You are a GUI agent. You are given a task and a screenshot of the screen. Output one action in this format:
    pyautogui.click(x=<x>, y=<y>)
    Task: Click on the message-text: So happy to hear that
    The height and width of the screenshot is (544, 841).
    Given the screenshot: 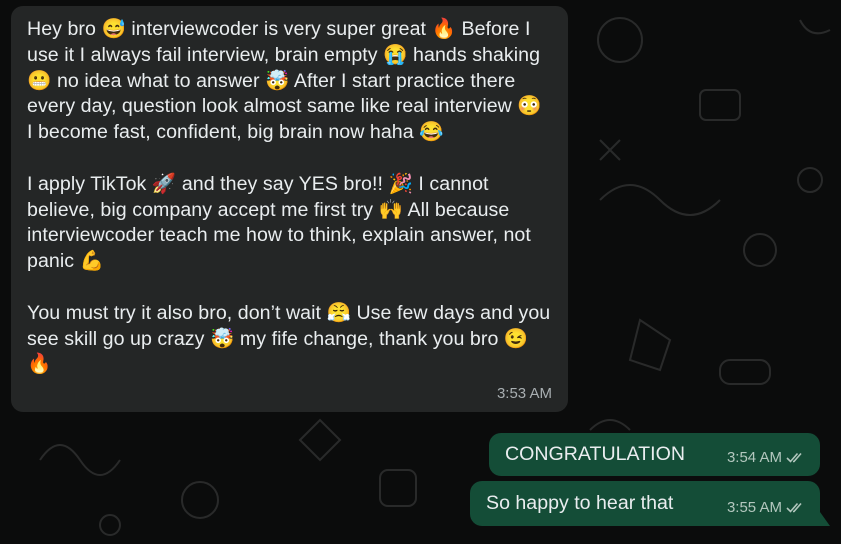 What is the action you would take?
    pyautogui.click(x=580, y=503)
    